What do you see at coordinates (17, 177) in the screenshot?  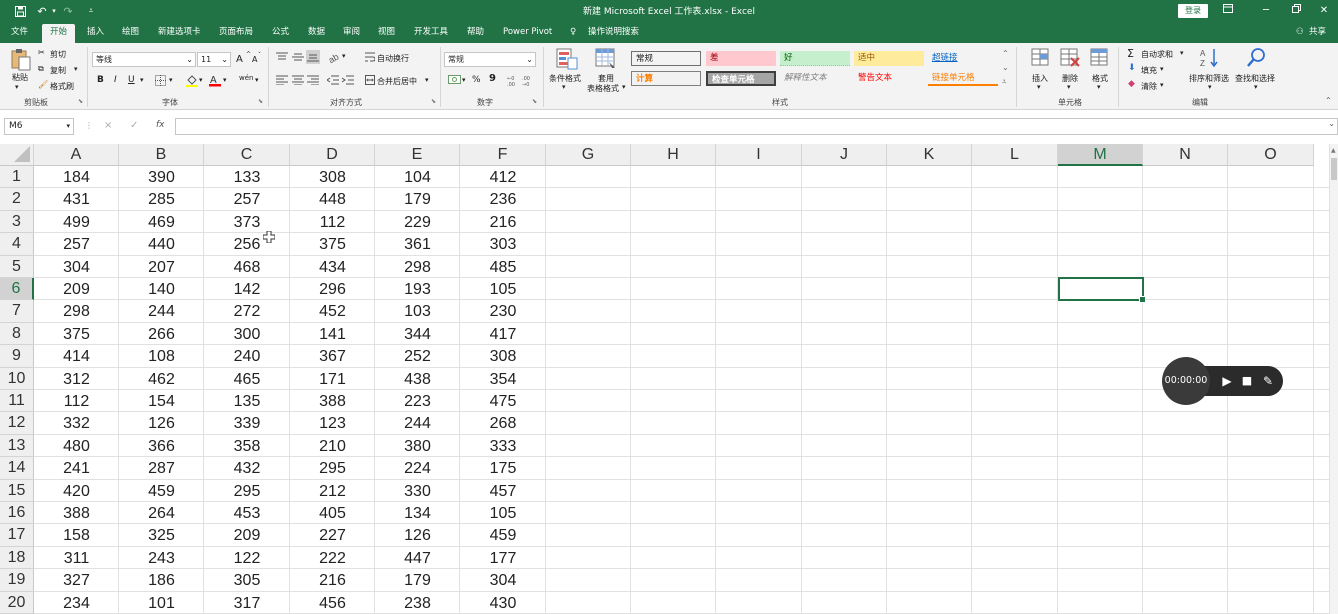 I see `row-header: 1` at bounding box center [17, 177].